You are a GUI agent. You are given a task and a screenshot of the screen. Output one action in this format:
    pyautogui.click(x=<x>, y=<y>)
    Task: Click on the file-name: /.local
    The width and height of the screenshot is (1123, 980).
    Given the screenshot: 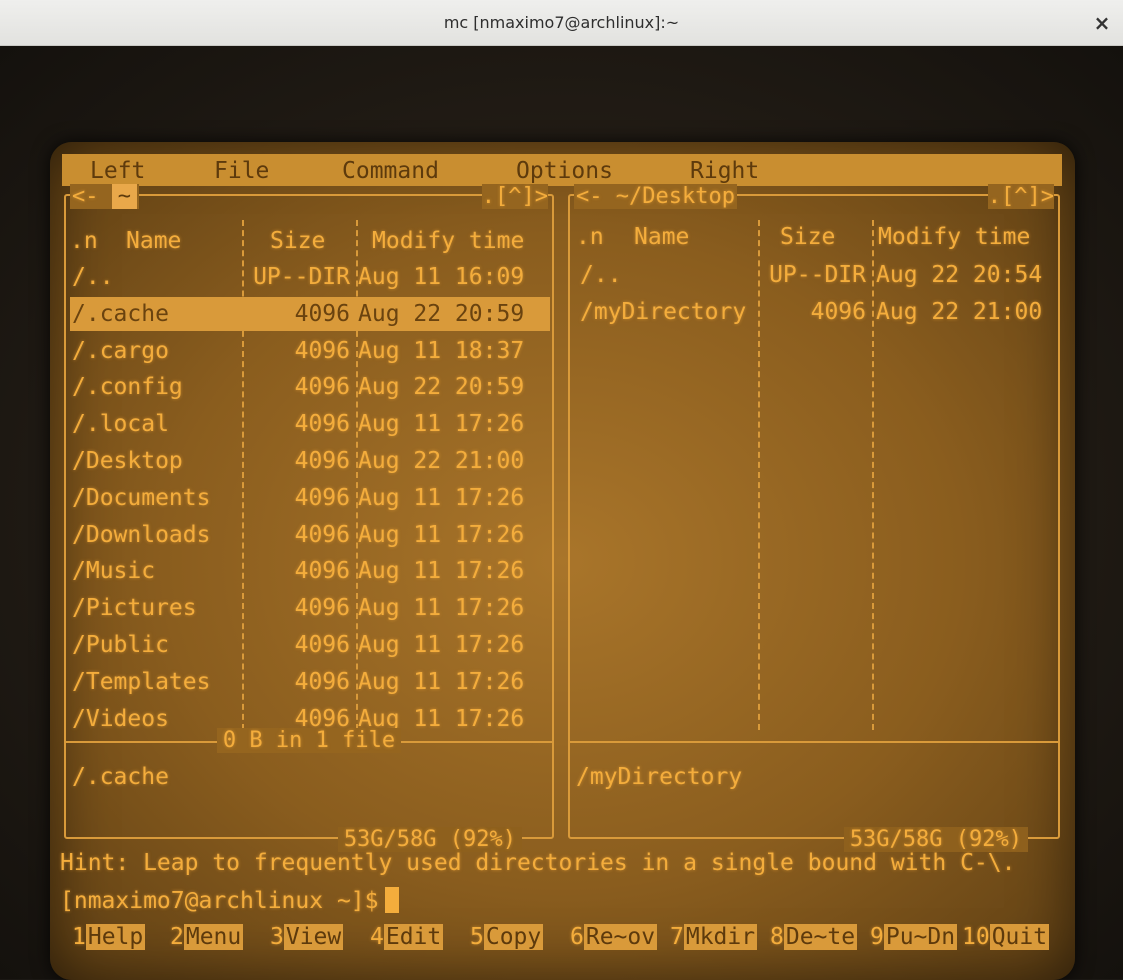 What is the action you would take?
    pyautogui.click(x=120, y=424)
    